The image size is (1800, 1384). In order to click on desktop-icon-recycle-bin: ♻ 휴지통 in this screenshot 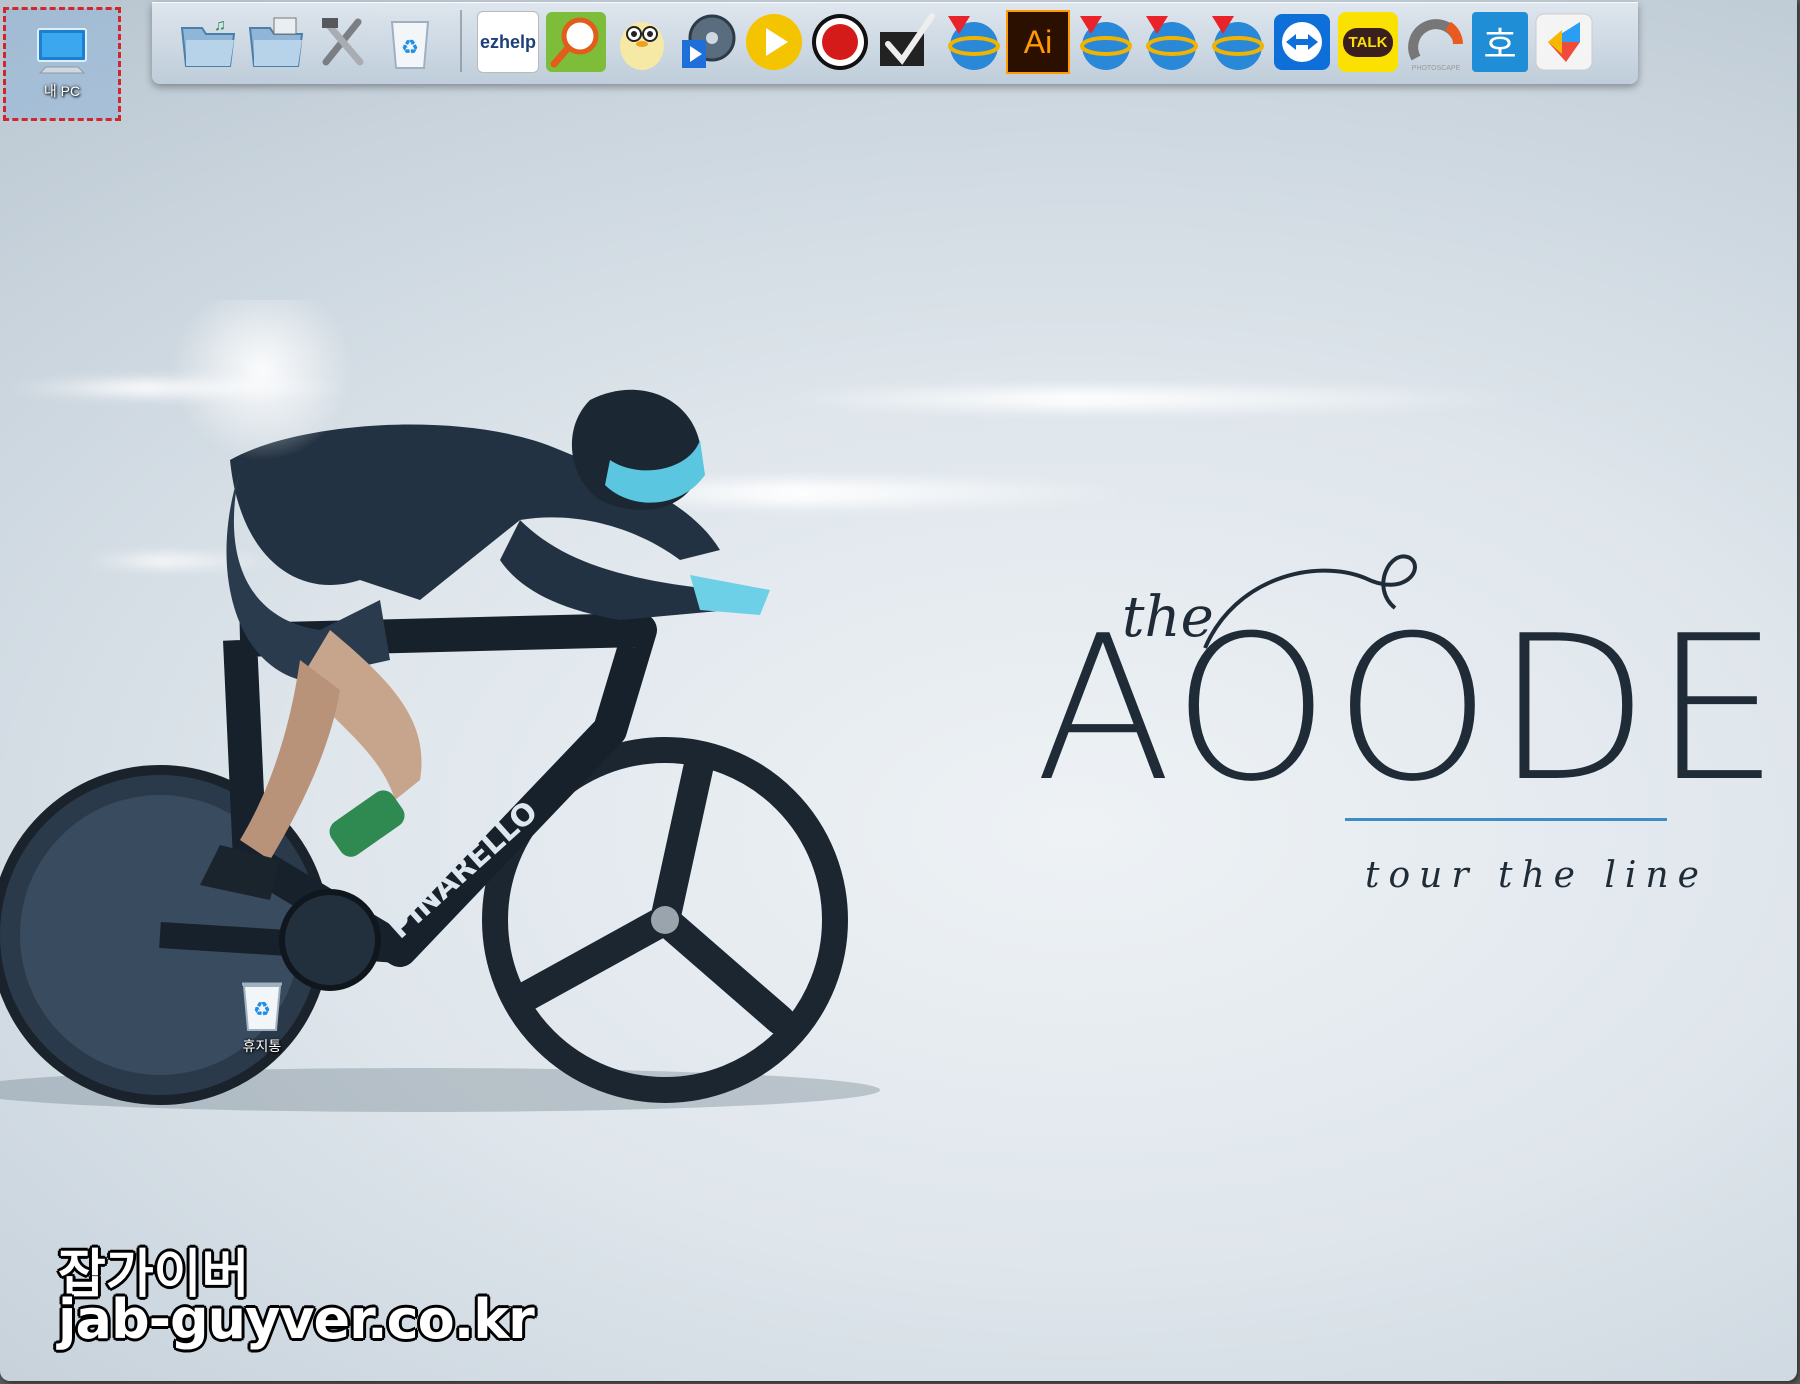, I will do `click(262, 1017)`.